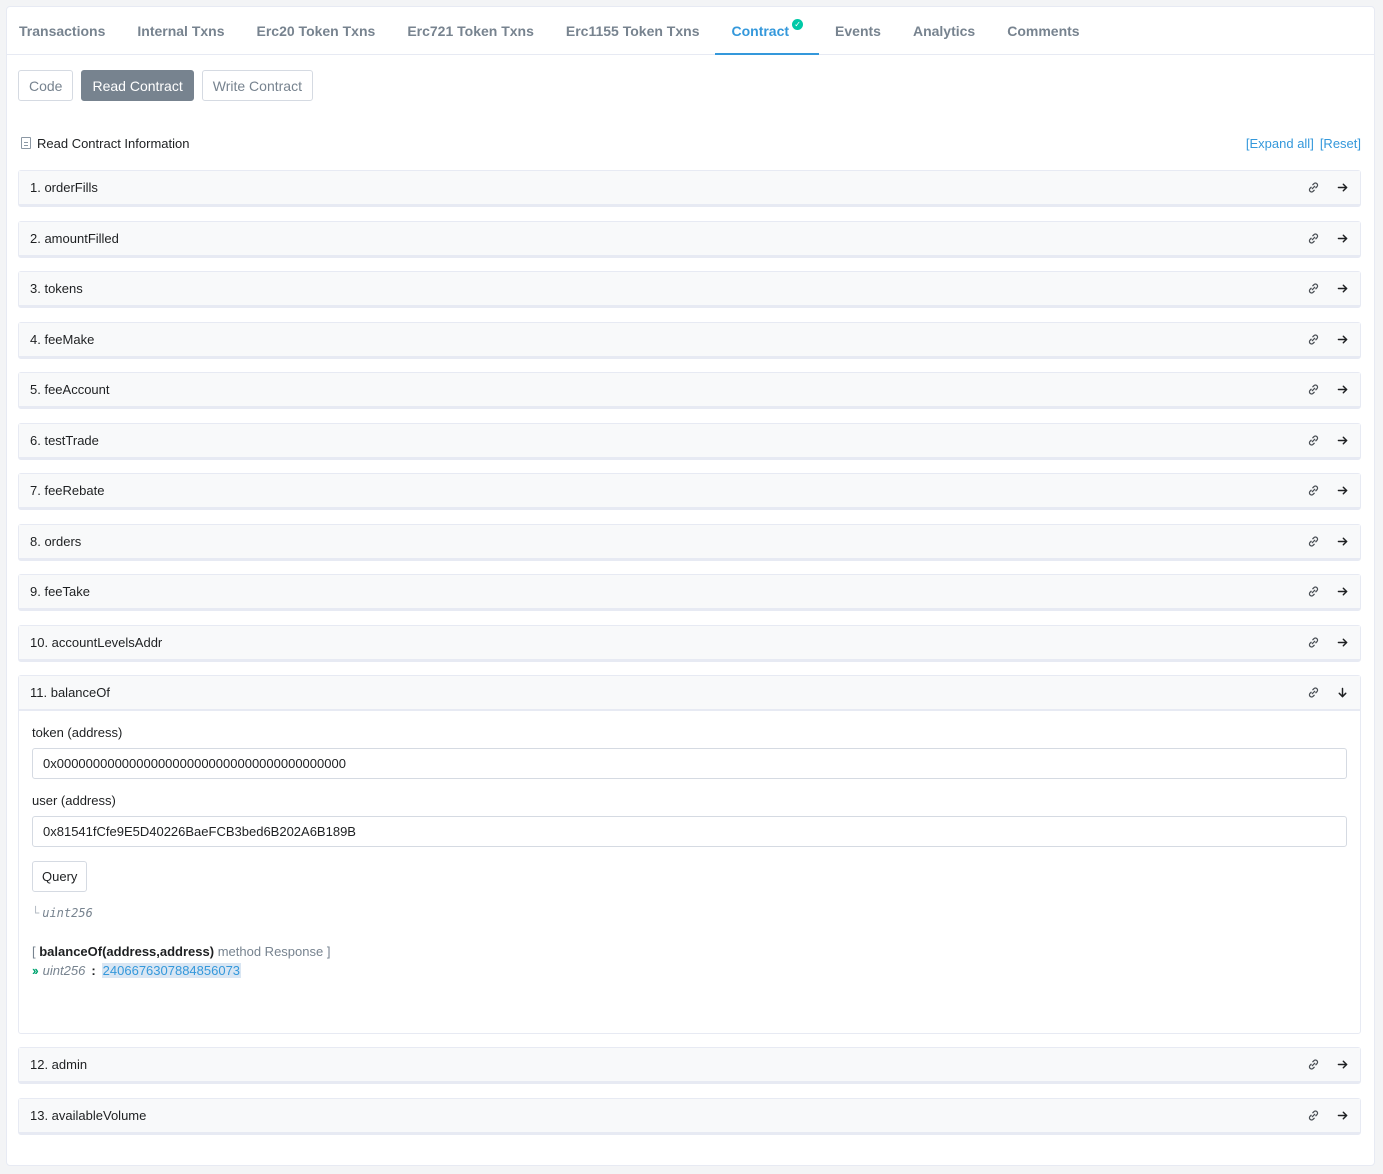  Describe the element at coordinates (56, 541) in the screenshot. I see `method-label: 8. orders` at that location.